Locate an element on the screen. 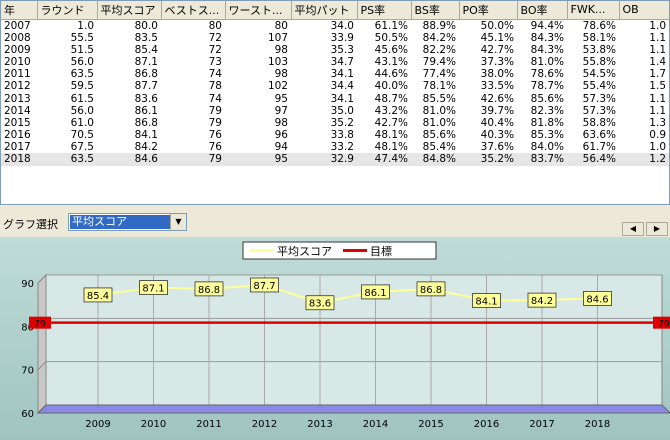  scroll-left-button: ◀ is located at coordinates (633, 229).